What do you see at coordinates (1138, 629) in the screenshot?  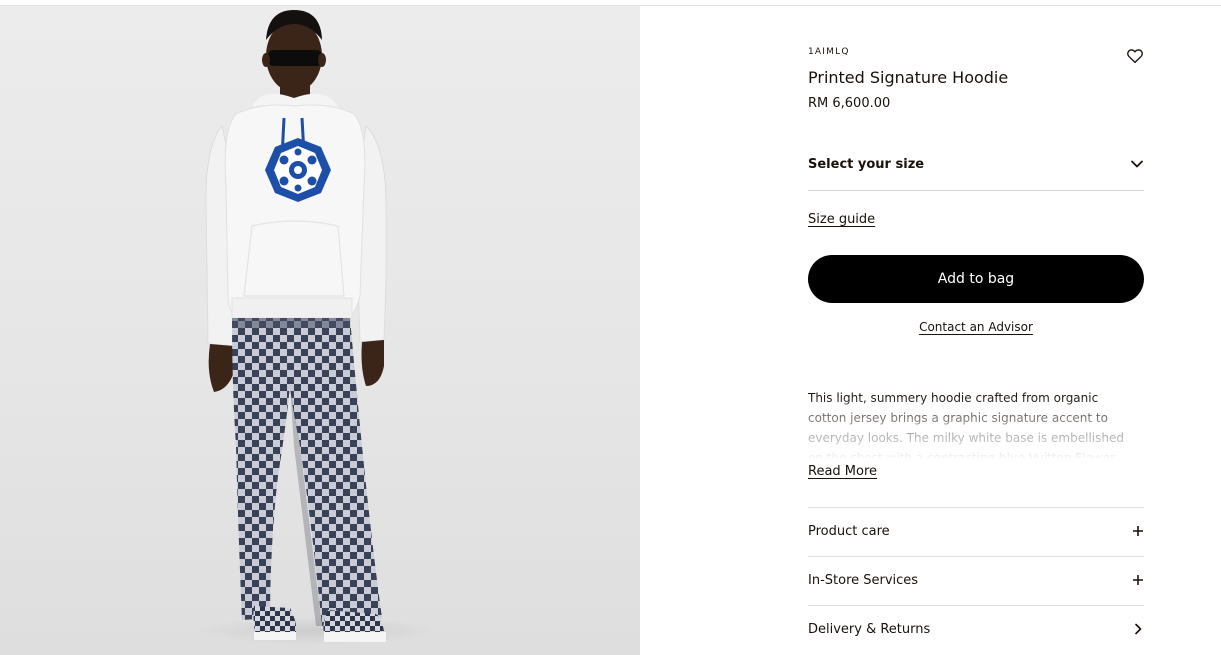 I see `chevron-right-icon` at bounding box center [1138, 629].